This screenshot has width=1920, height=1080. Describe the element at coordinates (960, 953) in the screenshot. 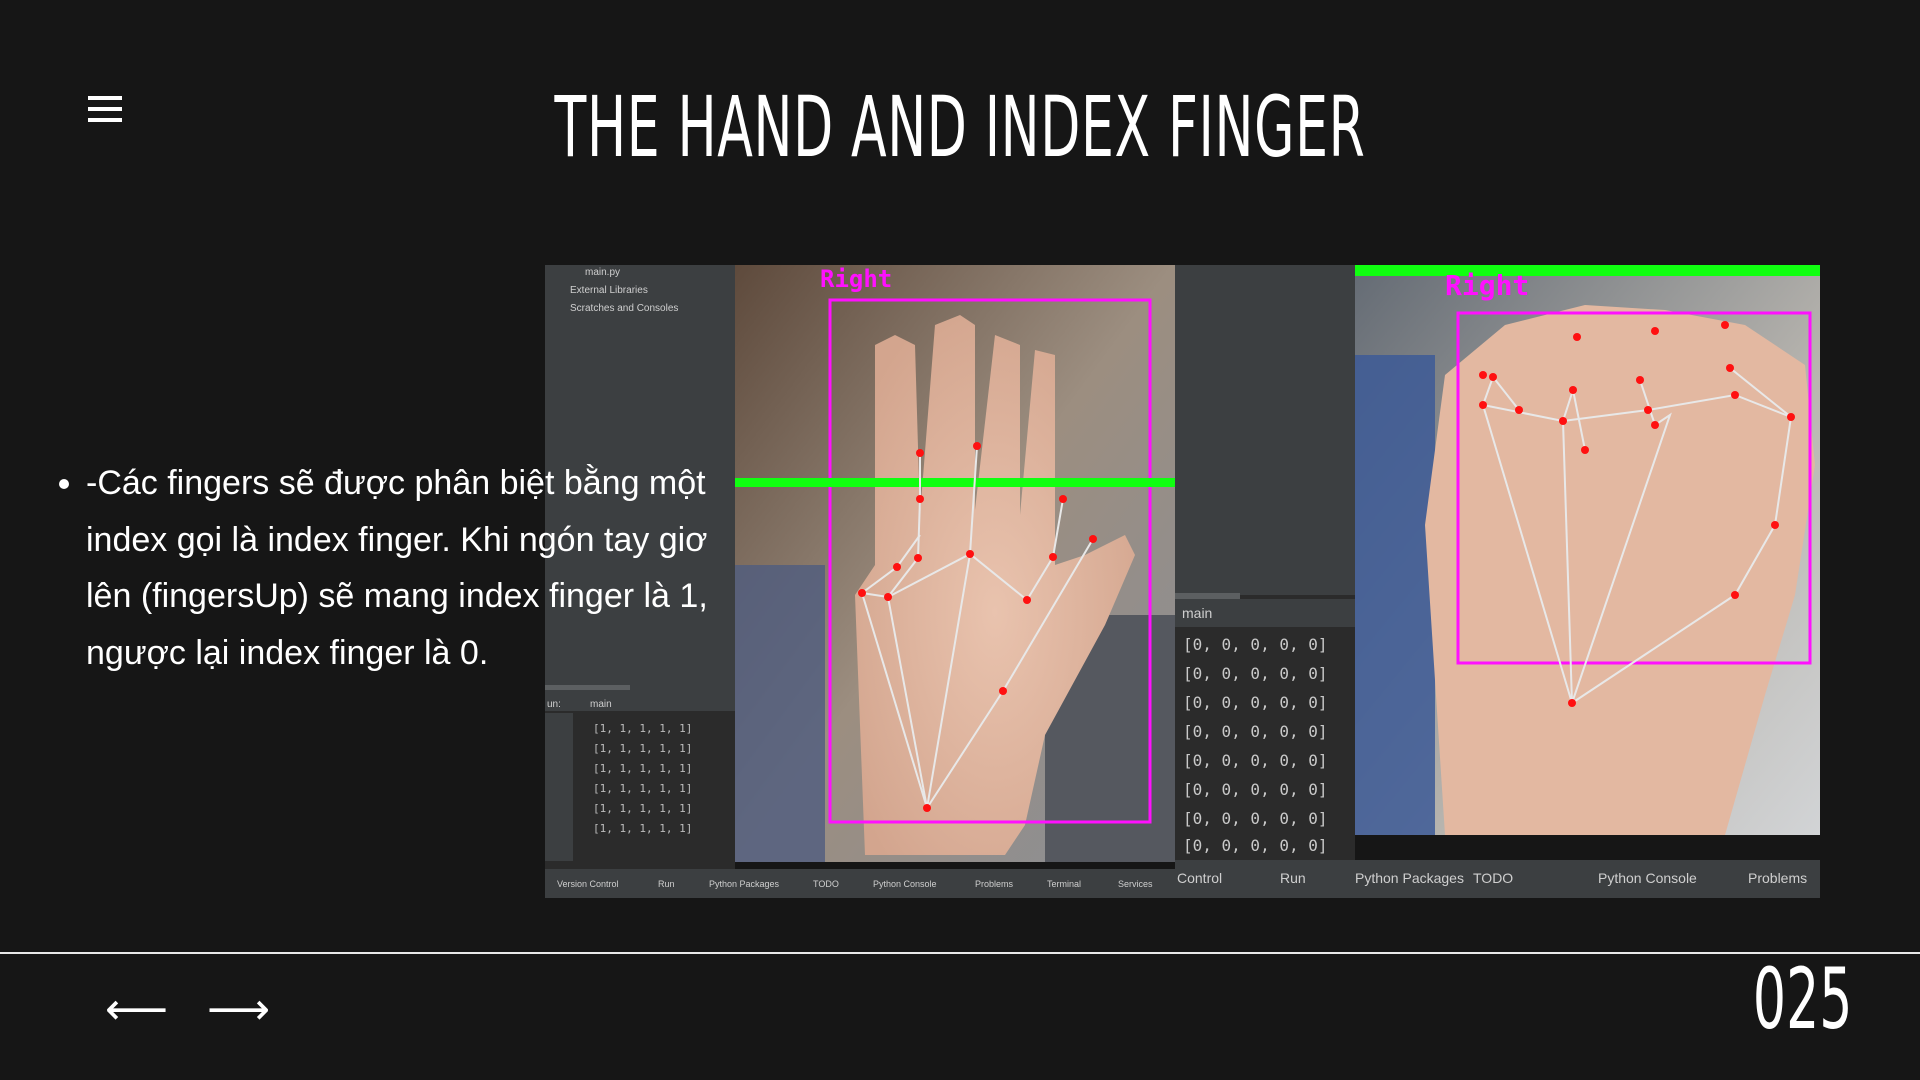

I see `footer-divider` at that location.